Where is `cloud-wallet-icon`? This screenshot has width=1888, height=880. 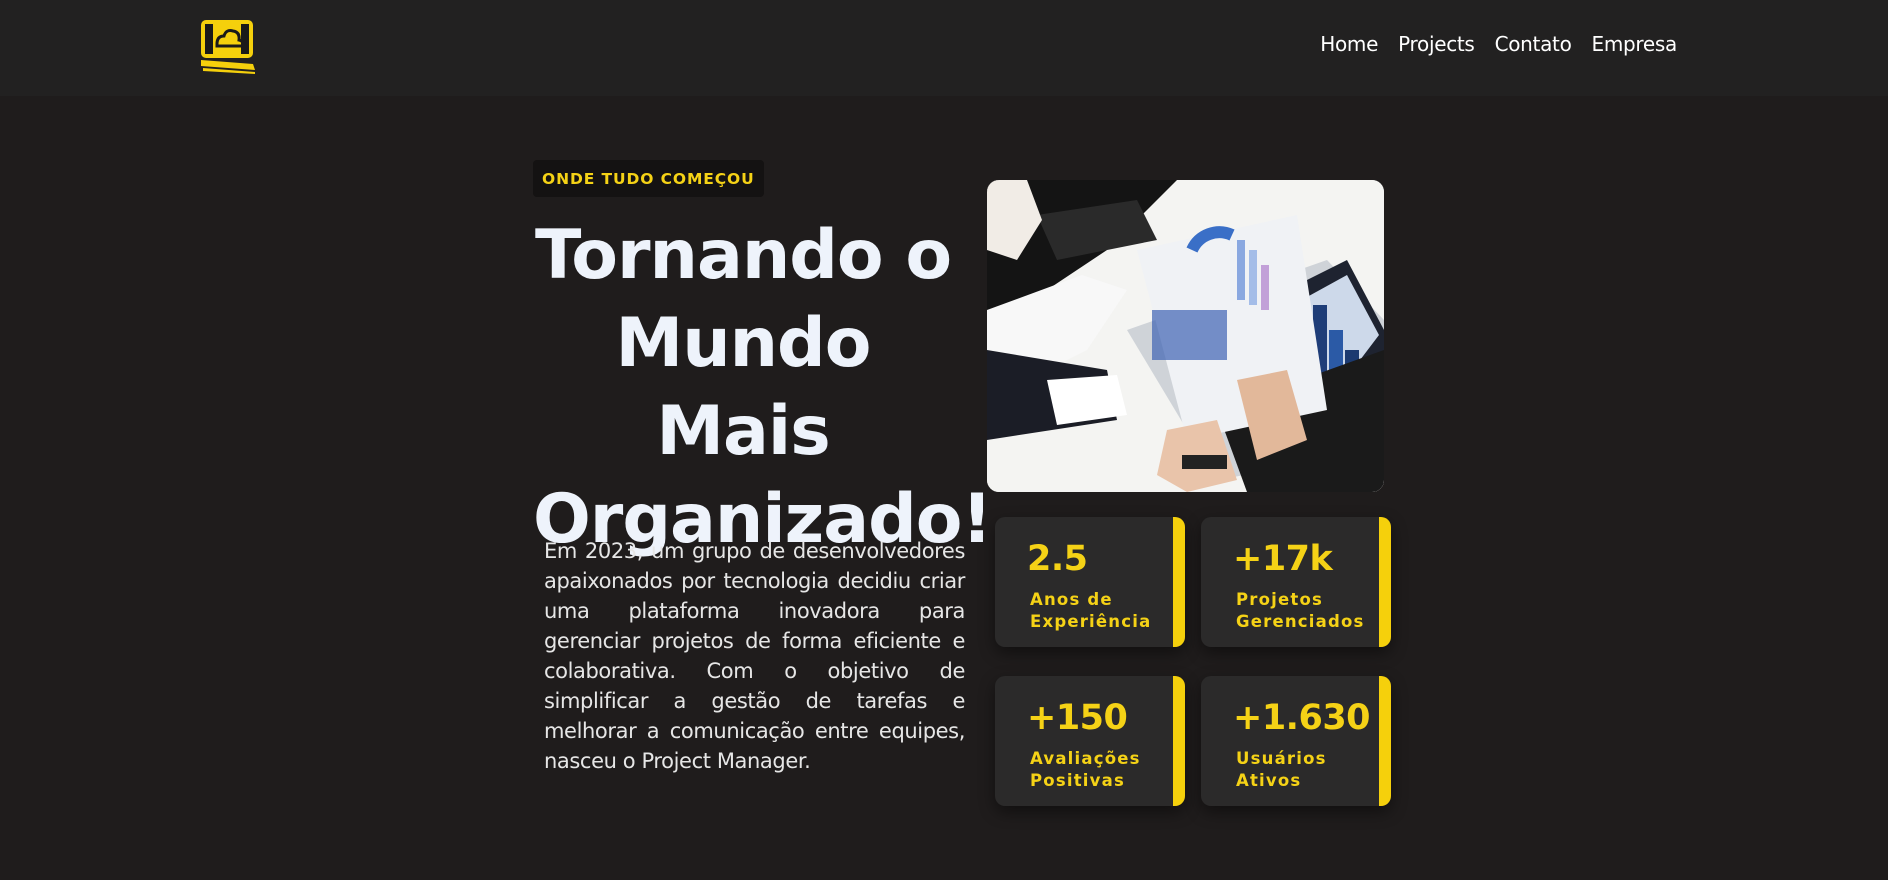
cloud-wallet-icon is located at coordinates (229, 46).